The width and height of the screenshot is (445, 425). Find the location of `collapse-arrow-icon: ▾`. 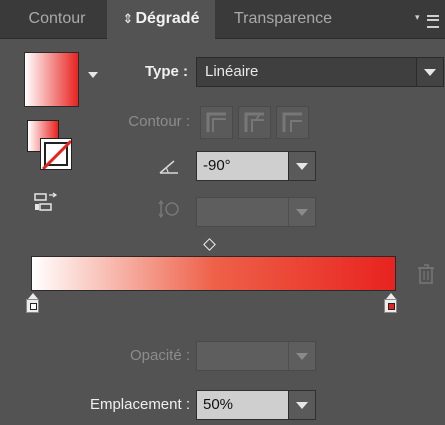

collapse-arrow-icon: ▾ is located at coordinates (417, 17).